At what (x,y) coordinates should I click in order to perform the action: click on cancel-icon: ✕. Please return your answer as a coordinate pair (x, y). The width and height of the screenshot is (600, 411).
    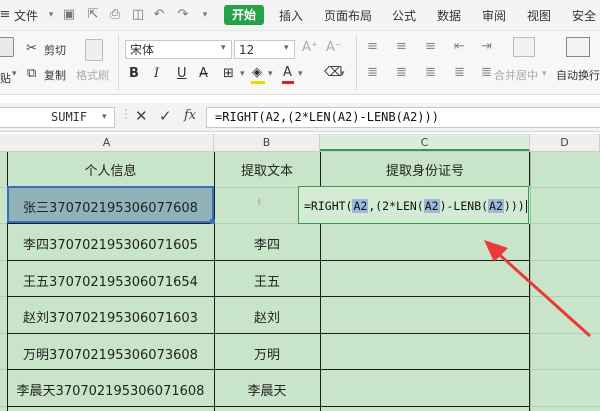
    Looking at the image, I should click on (141, 116).